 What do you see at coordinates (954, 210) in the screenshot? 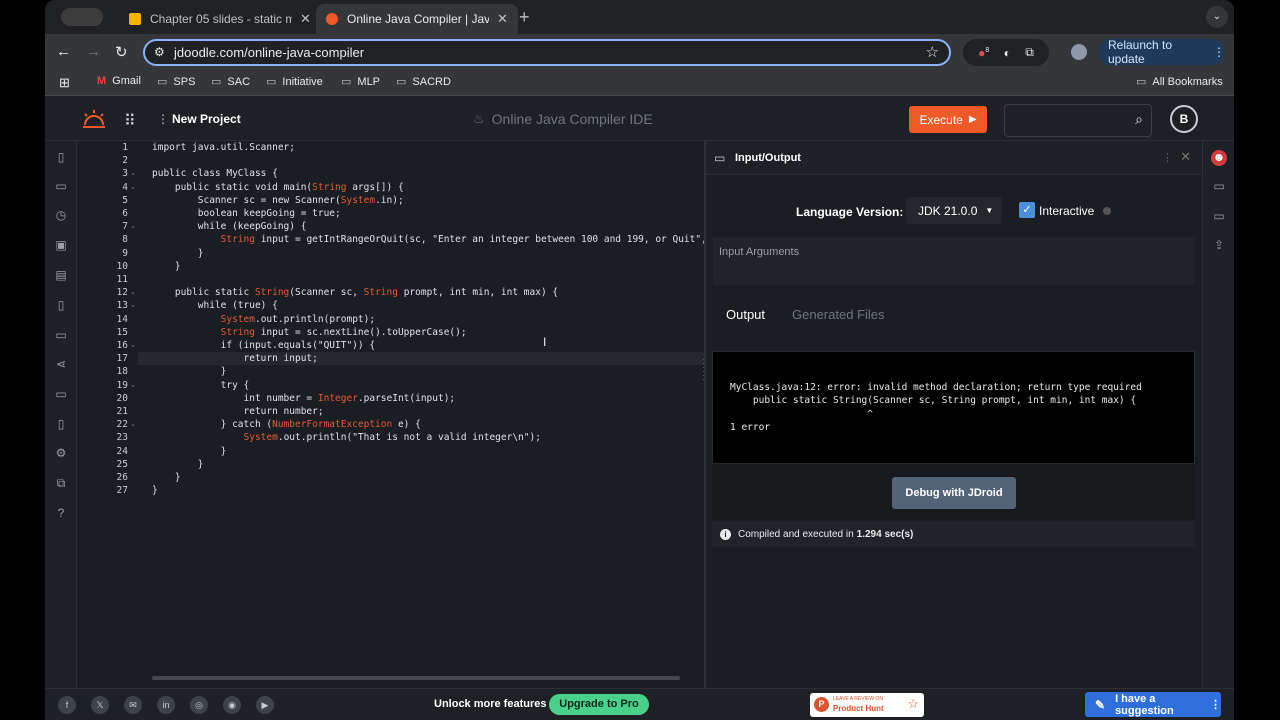
I see `language-version-select: JDK 21.0.0 ▼` at bounding box center [954, 210].